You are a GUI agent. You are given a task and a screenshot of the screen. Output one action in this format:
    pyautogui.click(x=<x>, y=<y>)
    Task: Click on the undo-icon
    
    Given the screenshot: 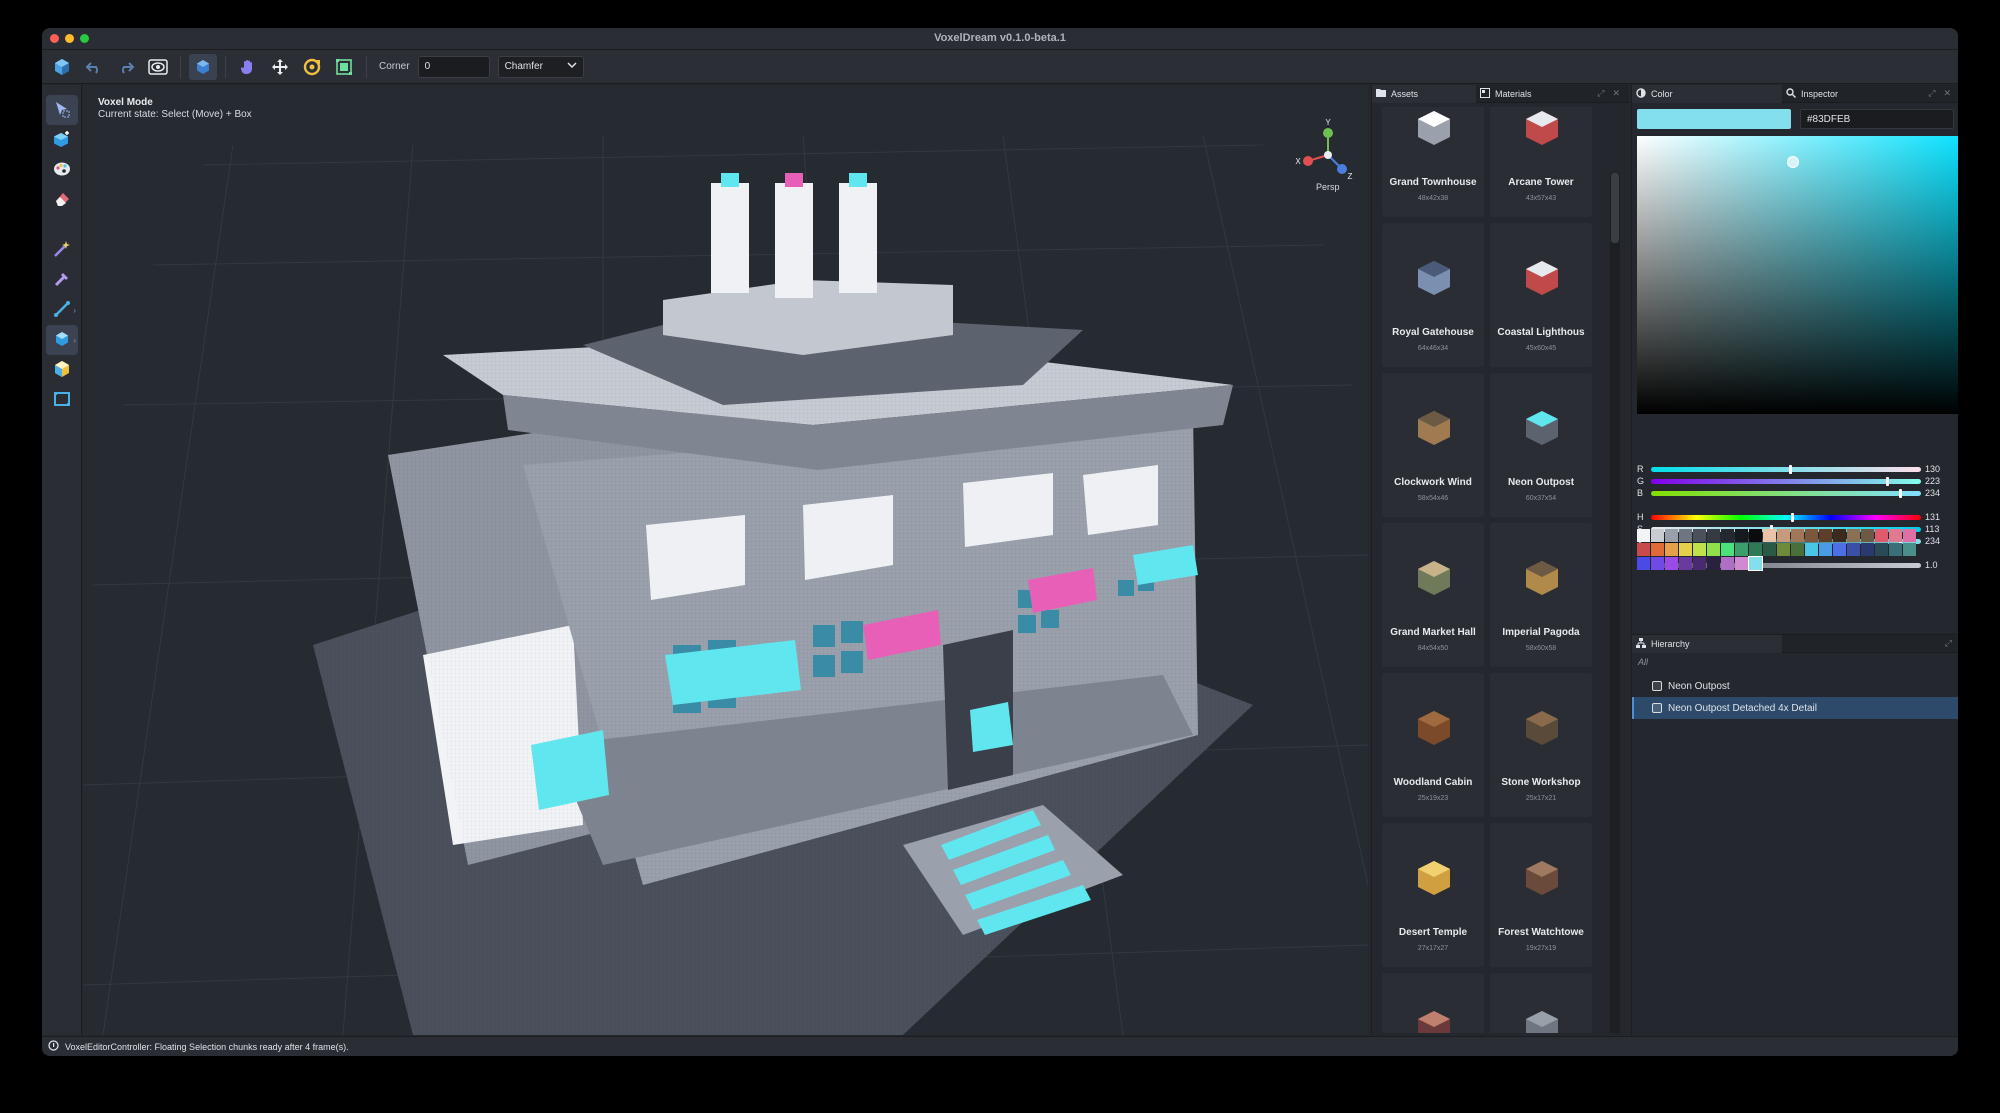 What is the action you would take?
    pyautogui.click(x=94, y=67)
    